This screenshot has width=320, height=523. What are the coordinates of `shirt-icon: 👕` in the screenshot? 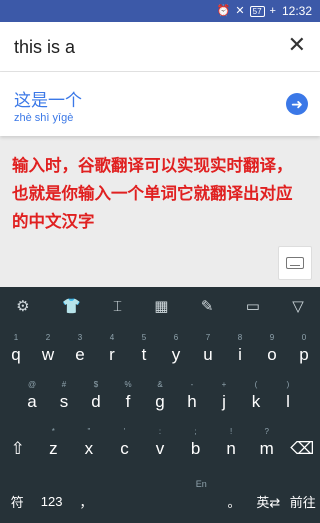 It's located at (71, 306).